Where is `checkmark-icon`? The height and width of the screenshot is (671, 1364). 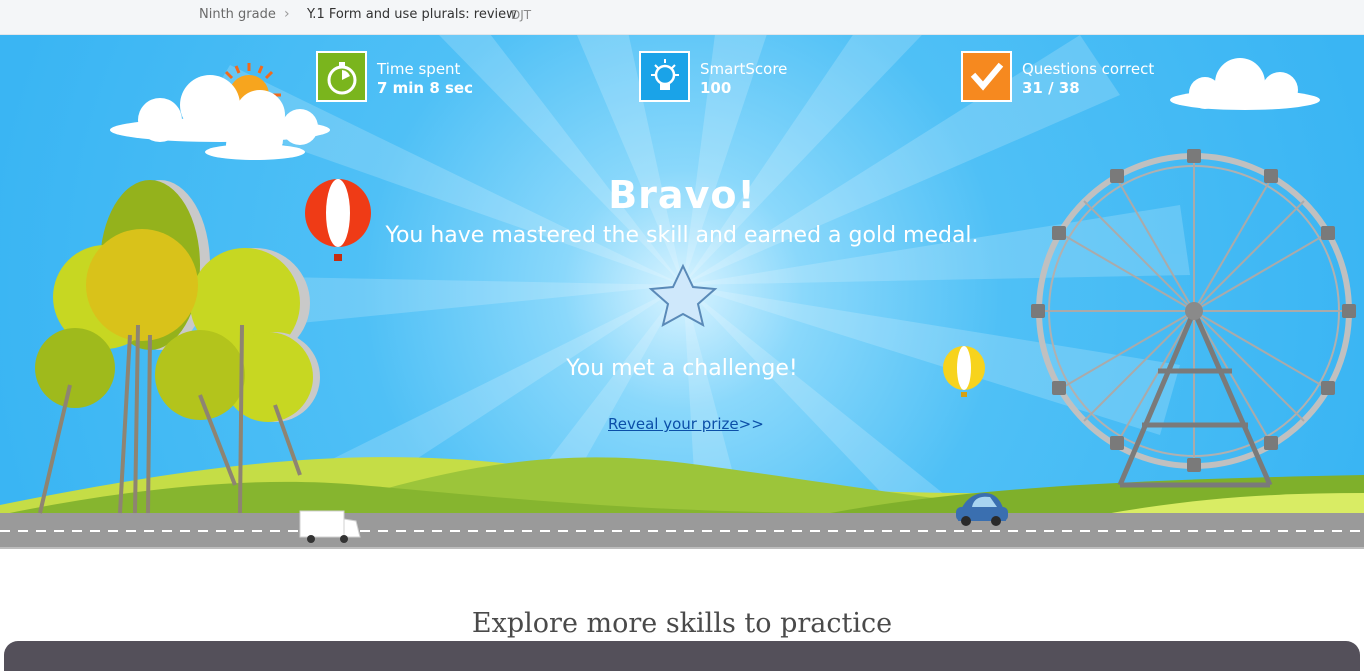 checkmark-icon is located at coordinates (986, 76).